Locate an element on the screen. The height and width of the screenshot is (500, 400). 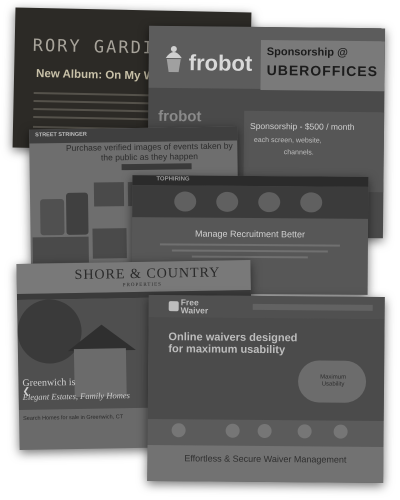
waiver-headline-line: for maximum usability is located at coordinates (227, 350).